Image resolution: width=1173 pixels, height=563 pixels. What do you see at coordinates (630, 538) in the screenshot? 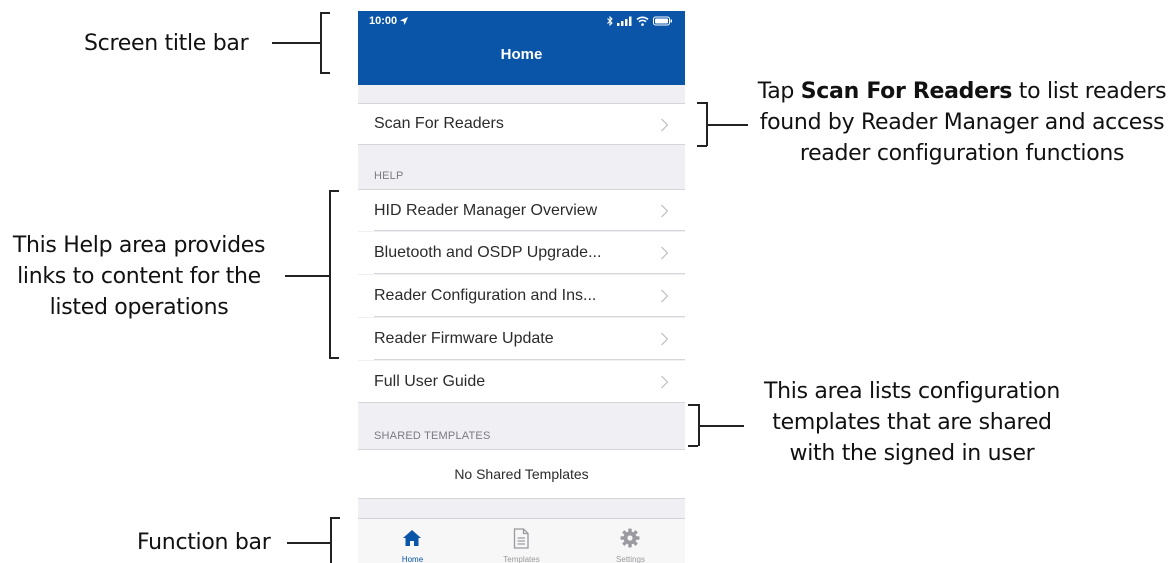
I see `gear-icon` at bounding box center [630, 538].